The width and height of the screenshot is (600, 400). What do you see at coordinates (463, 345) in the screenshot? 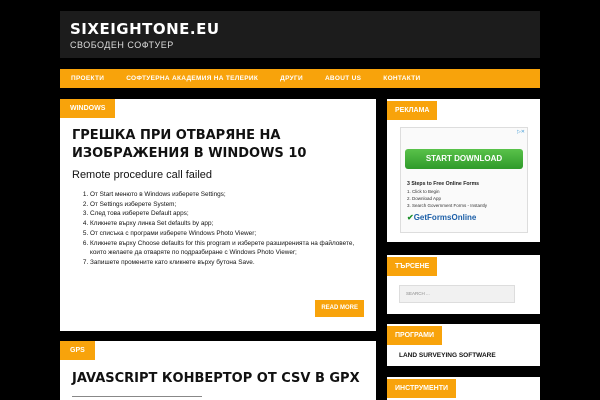
I see `programs-widget: ПРОГРАМИ LAND SURVEYING SOFTWARE` at bounding box center [463, 345].